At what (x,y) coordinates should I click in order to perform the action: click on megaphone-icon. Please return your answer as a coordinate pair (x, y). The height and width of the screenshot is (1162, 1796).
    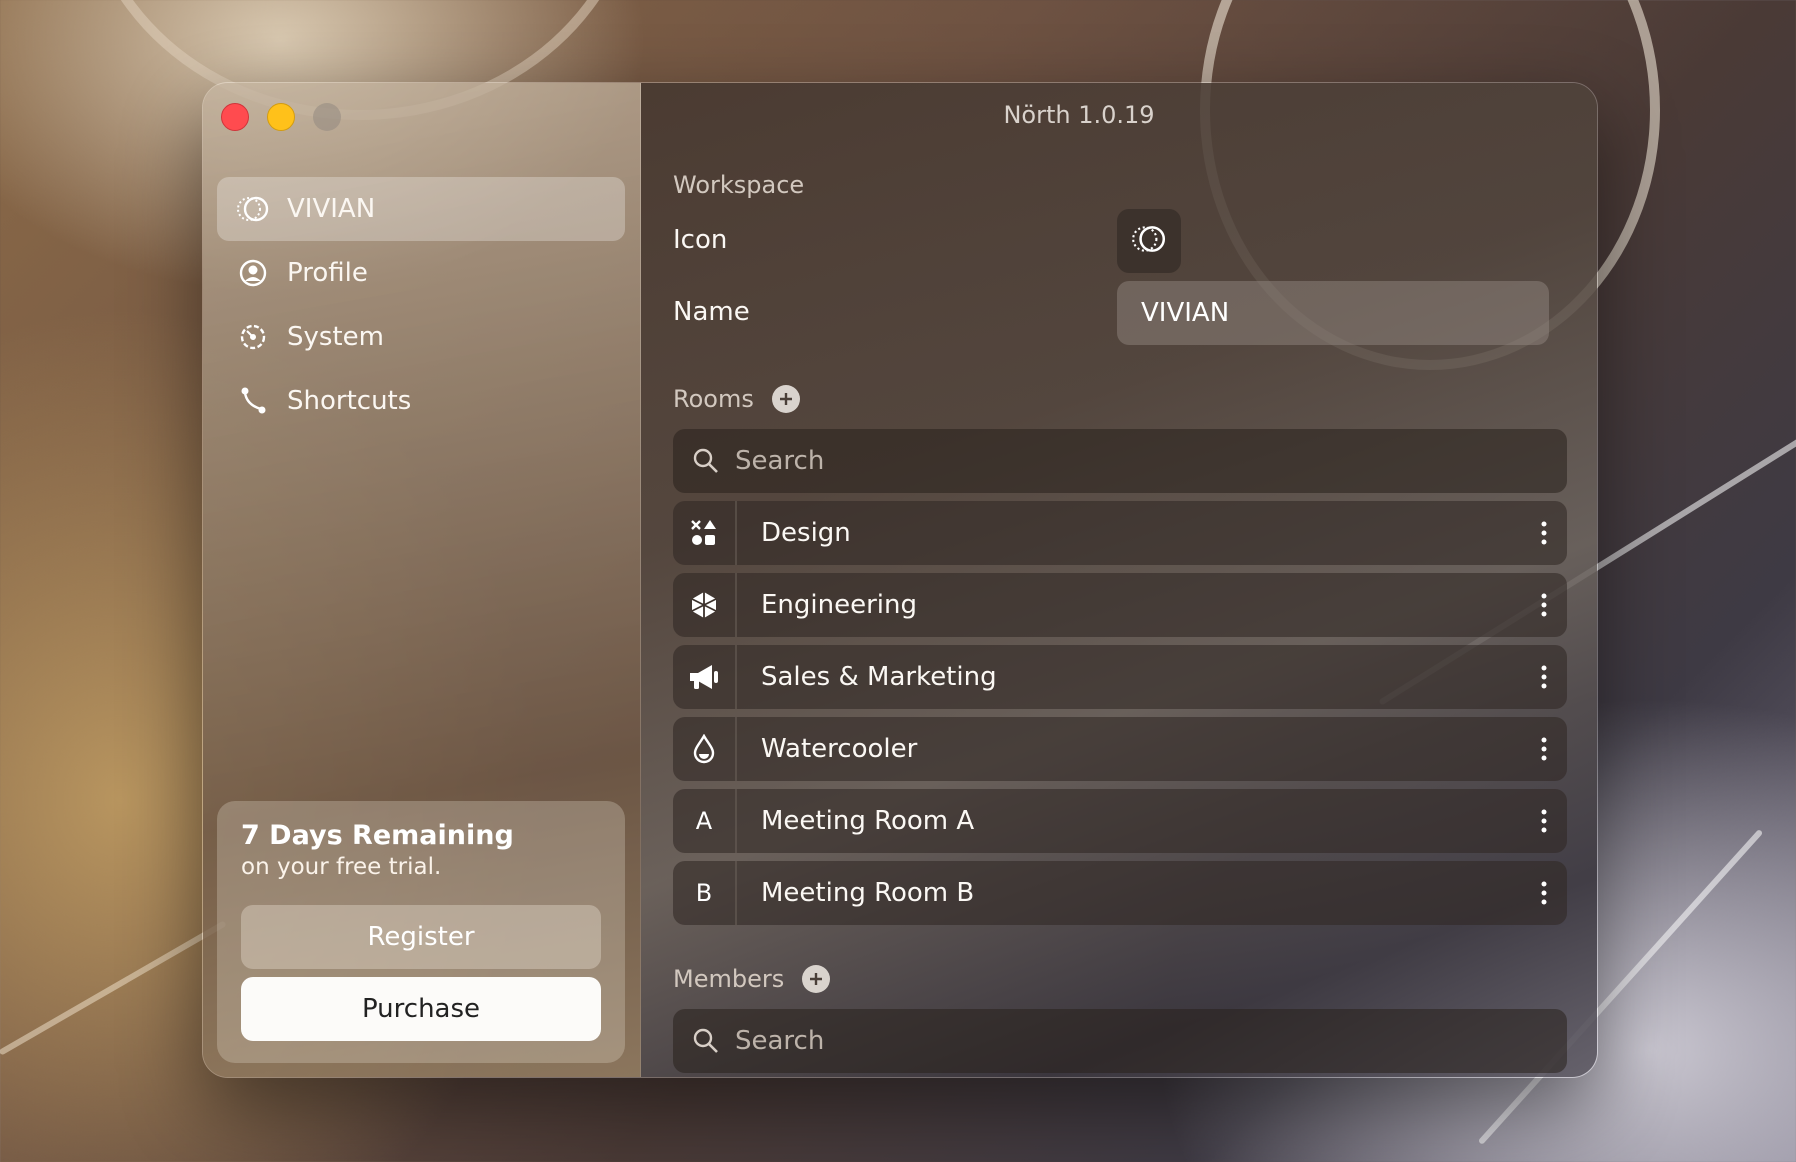
    Looking at the image, I should click on (705, 677).